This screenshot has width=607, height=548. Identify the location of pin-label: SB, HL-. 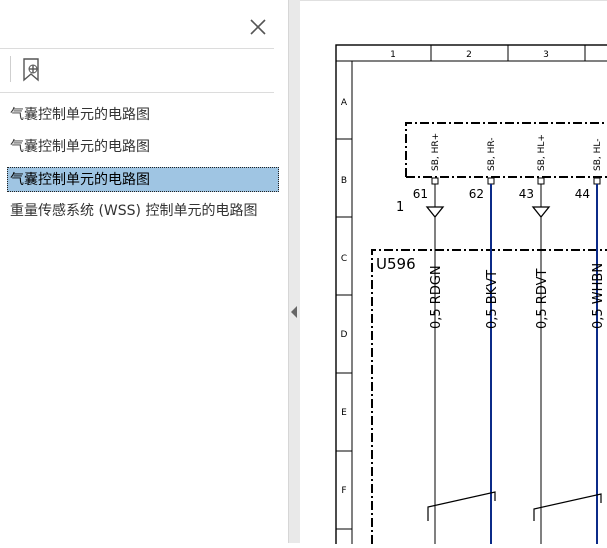
(598, 155).